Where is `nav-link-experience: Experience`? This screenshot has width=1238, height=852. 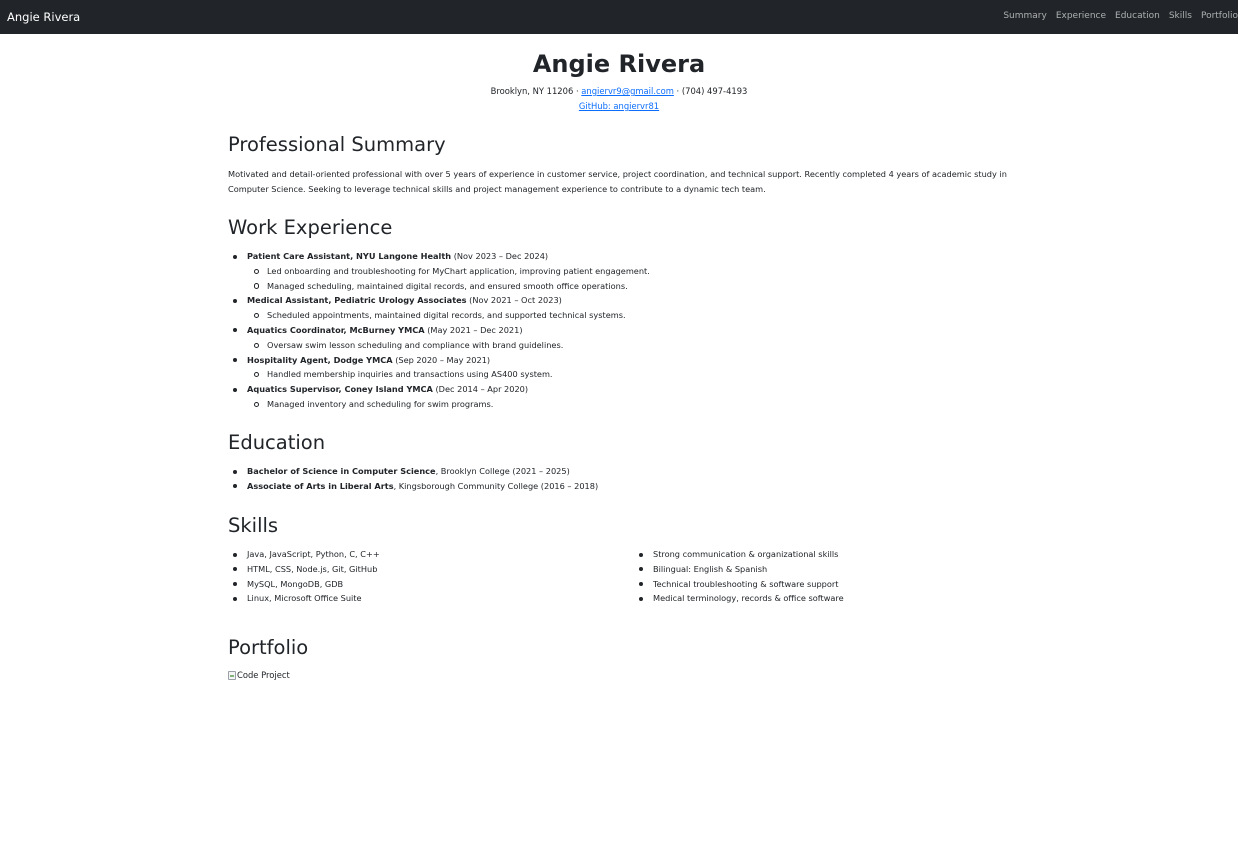
nav-link-experience: Experience is located at coordinates (1081, 16).